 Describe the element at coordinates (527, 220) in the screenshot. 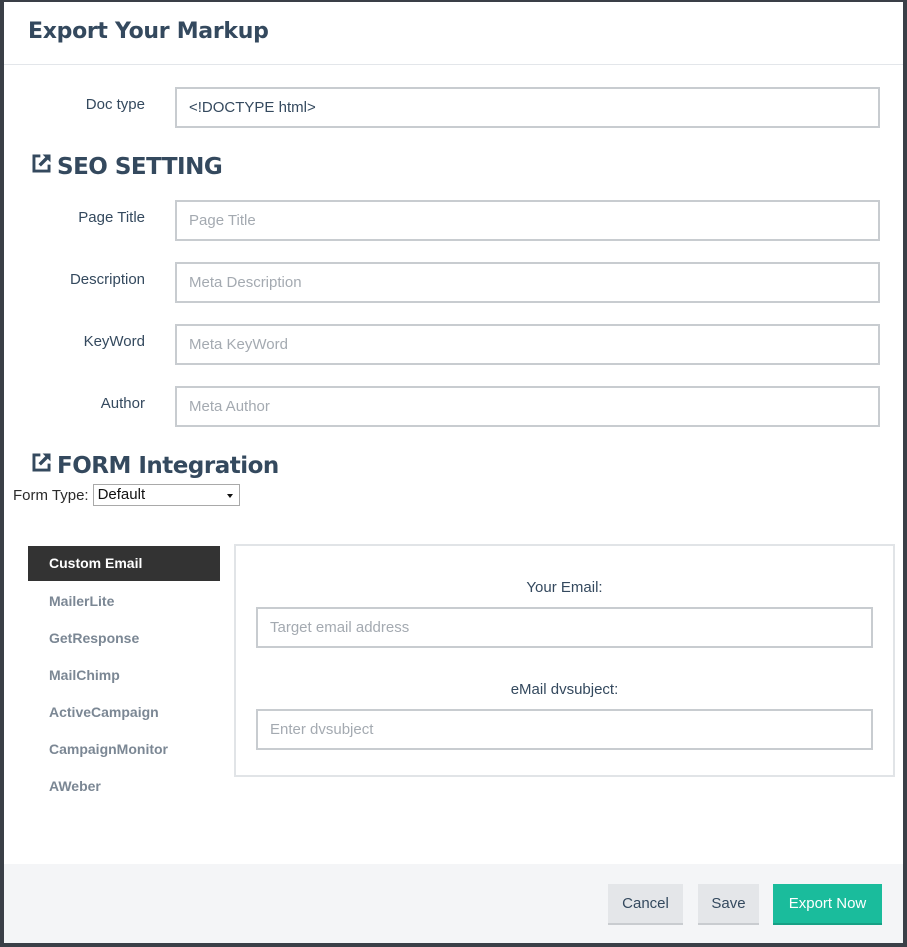

I see `page-title-input` at that location.